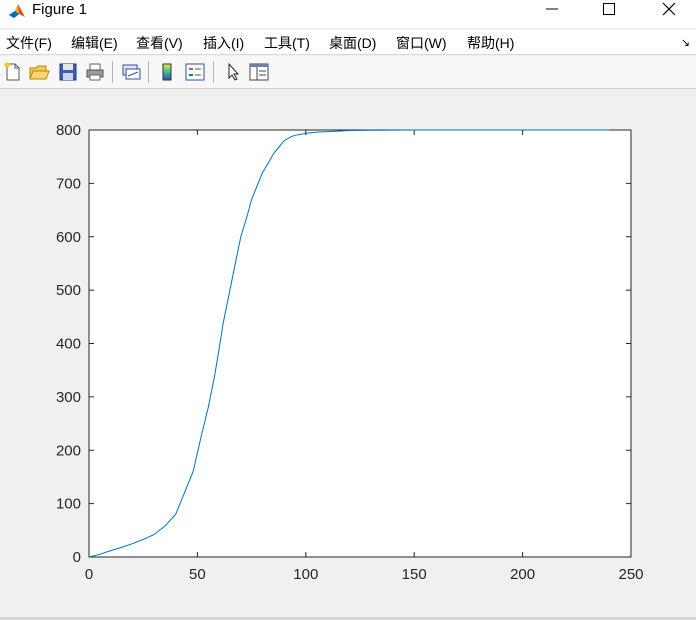 Image resolution: width=696 pixels, height=620 pixels. I want to click on maximize-button, so click(608, 12).